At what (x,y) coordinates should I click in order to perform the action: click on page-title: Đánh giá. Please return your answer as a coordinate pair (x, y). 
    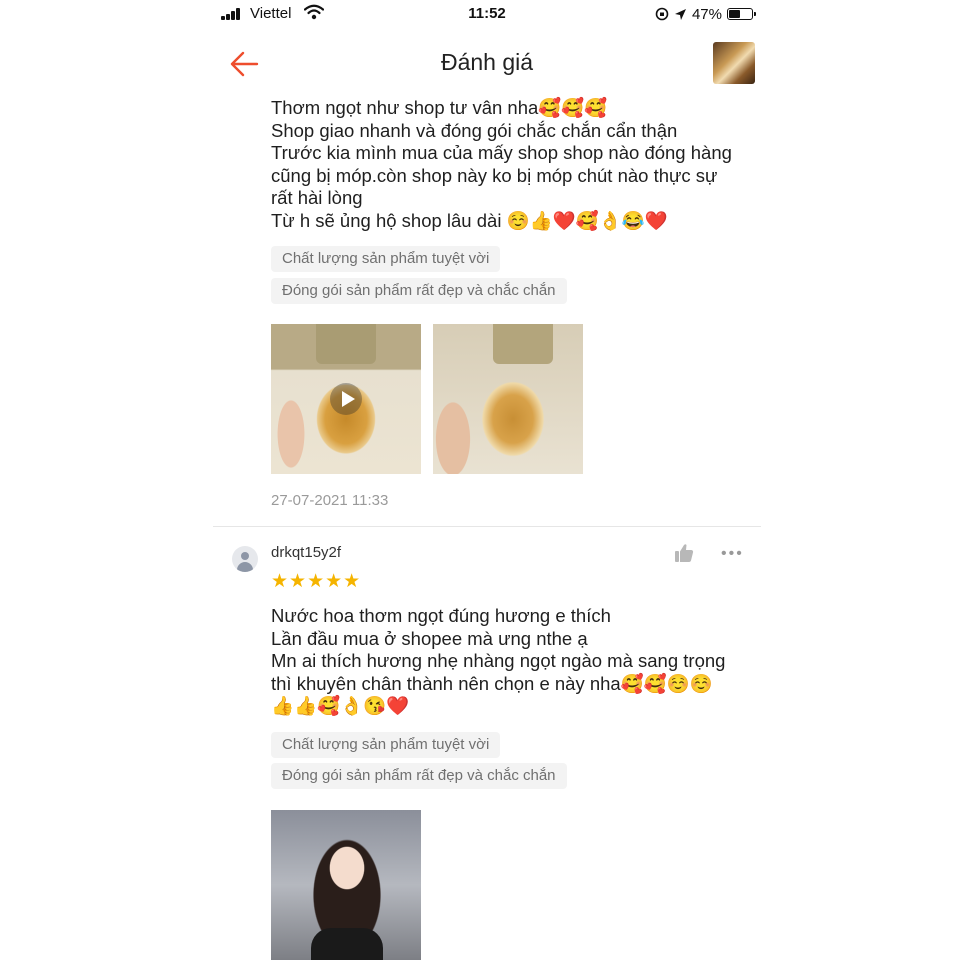
    Looking at the image, I should click on (487, 62).